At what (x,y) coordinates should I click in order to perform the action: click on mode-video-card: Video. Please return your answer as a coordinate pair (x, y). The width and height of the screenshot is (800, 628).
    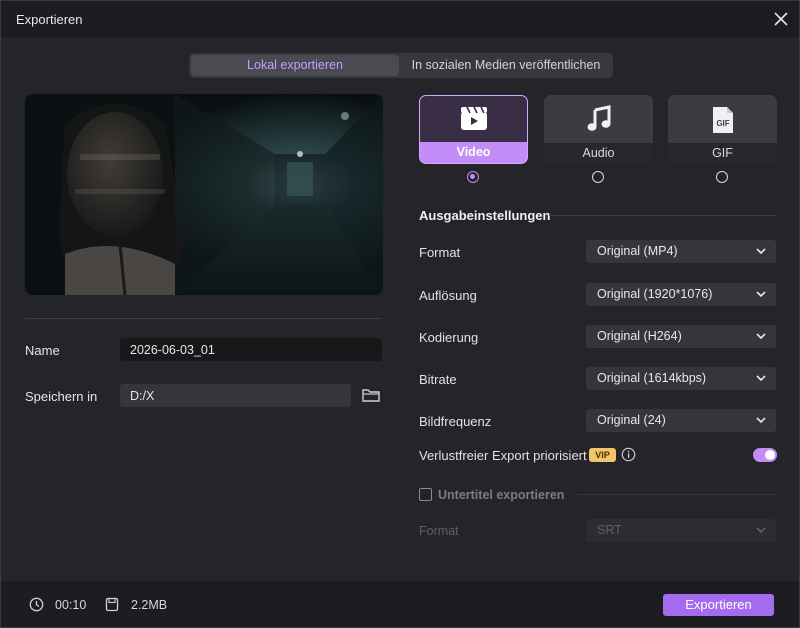
    Looking at the image, I should click on (473, 129).